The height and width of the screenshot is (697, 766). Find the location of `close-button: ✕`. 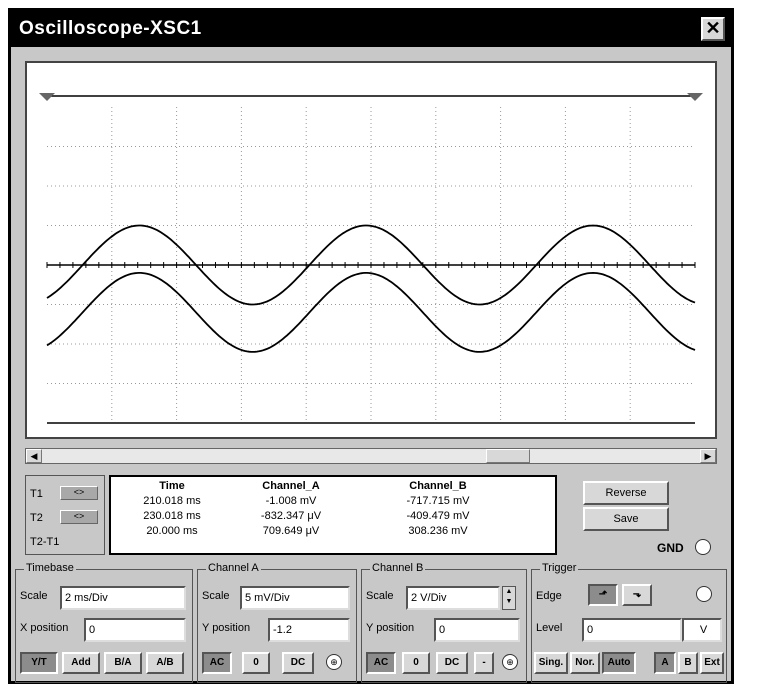

close-button: ✕ is located at coordinates (713, 29).